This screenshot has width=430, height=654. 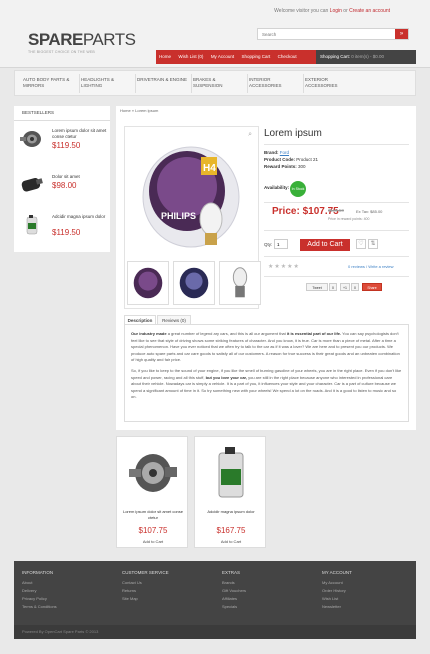 I want to click on footer-link: Contact Us, so click(x=145, y=583).